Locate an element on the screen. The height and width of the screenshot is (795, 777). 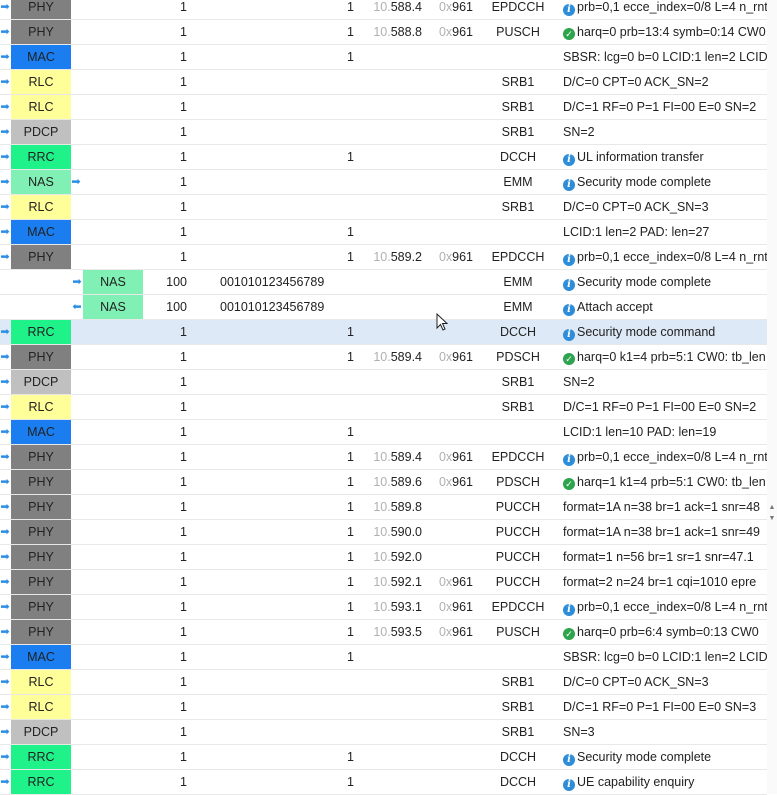
frame-time-cell: 10.589.6 is located at coordinates (391, 482).